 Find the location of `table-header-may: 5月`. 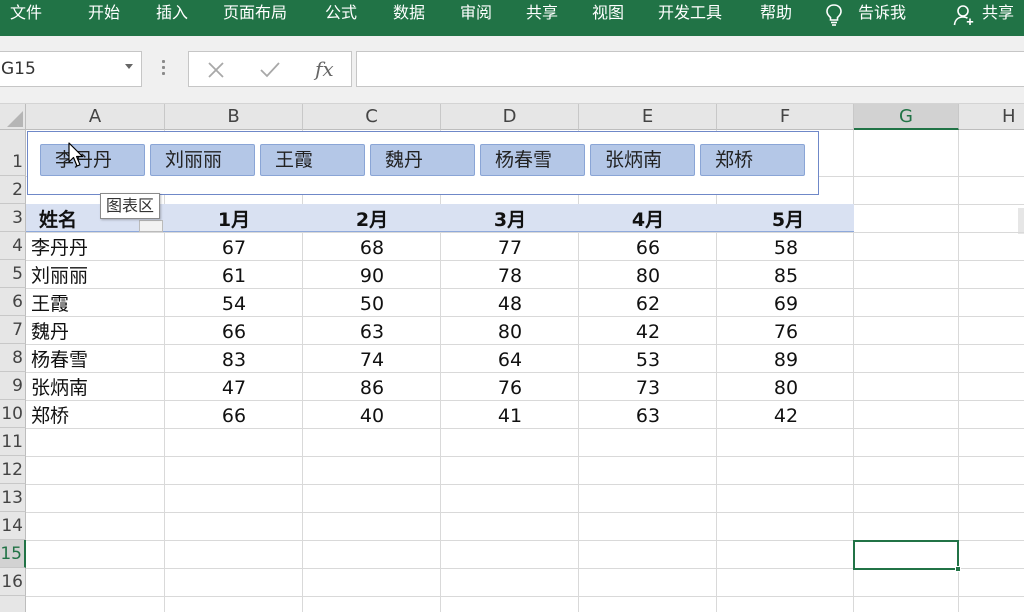

table-header-may: 5月 is located at coordinates (788, 220).